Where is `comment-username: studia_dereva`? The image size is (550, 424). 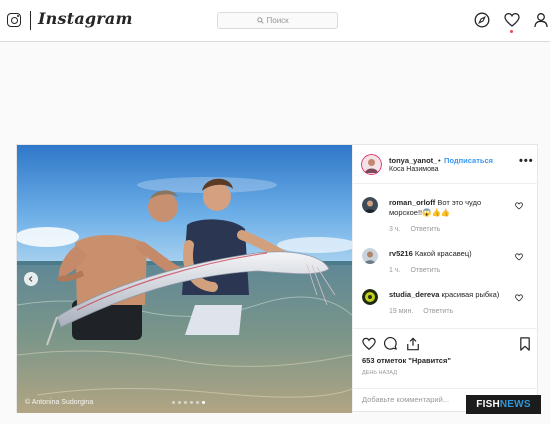
comment-username: studia_dereva is located at coordinates (414, 294).